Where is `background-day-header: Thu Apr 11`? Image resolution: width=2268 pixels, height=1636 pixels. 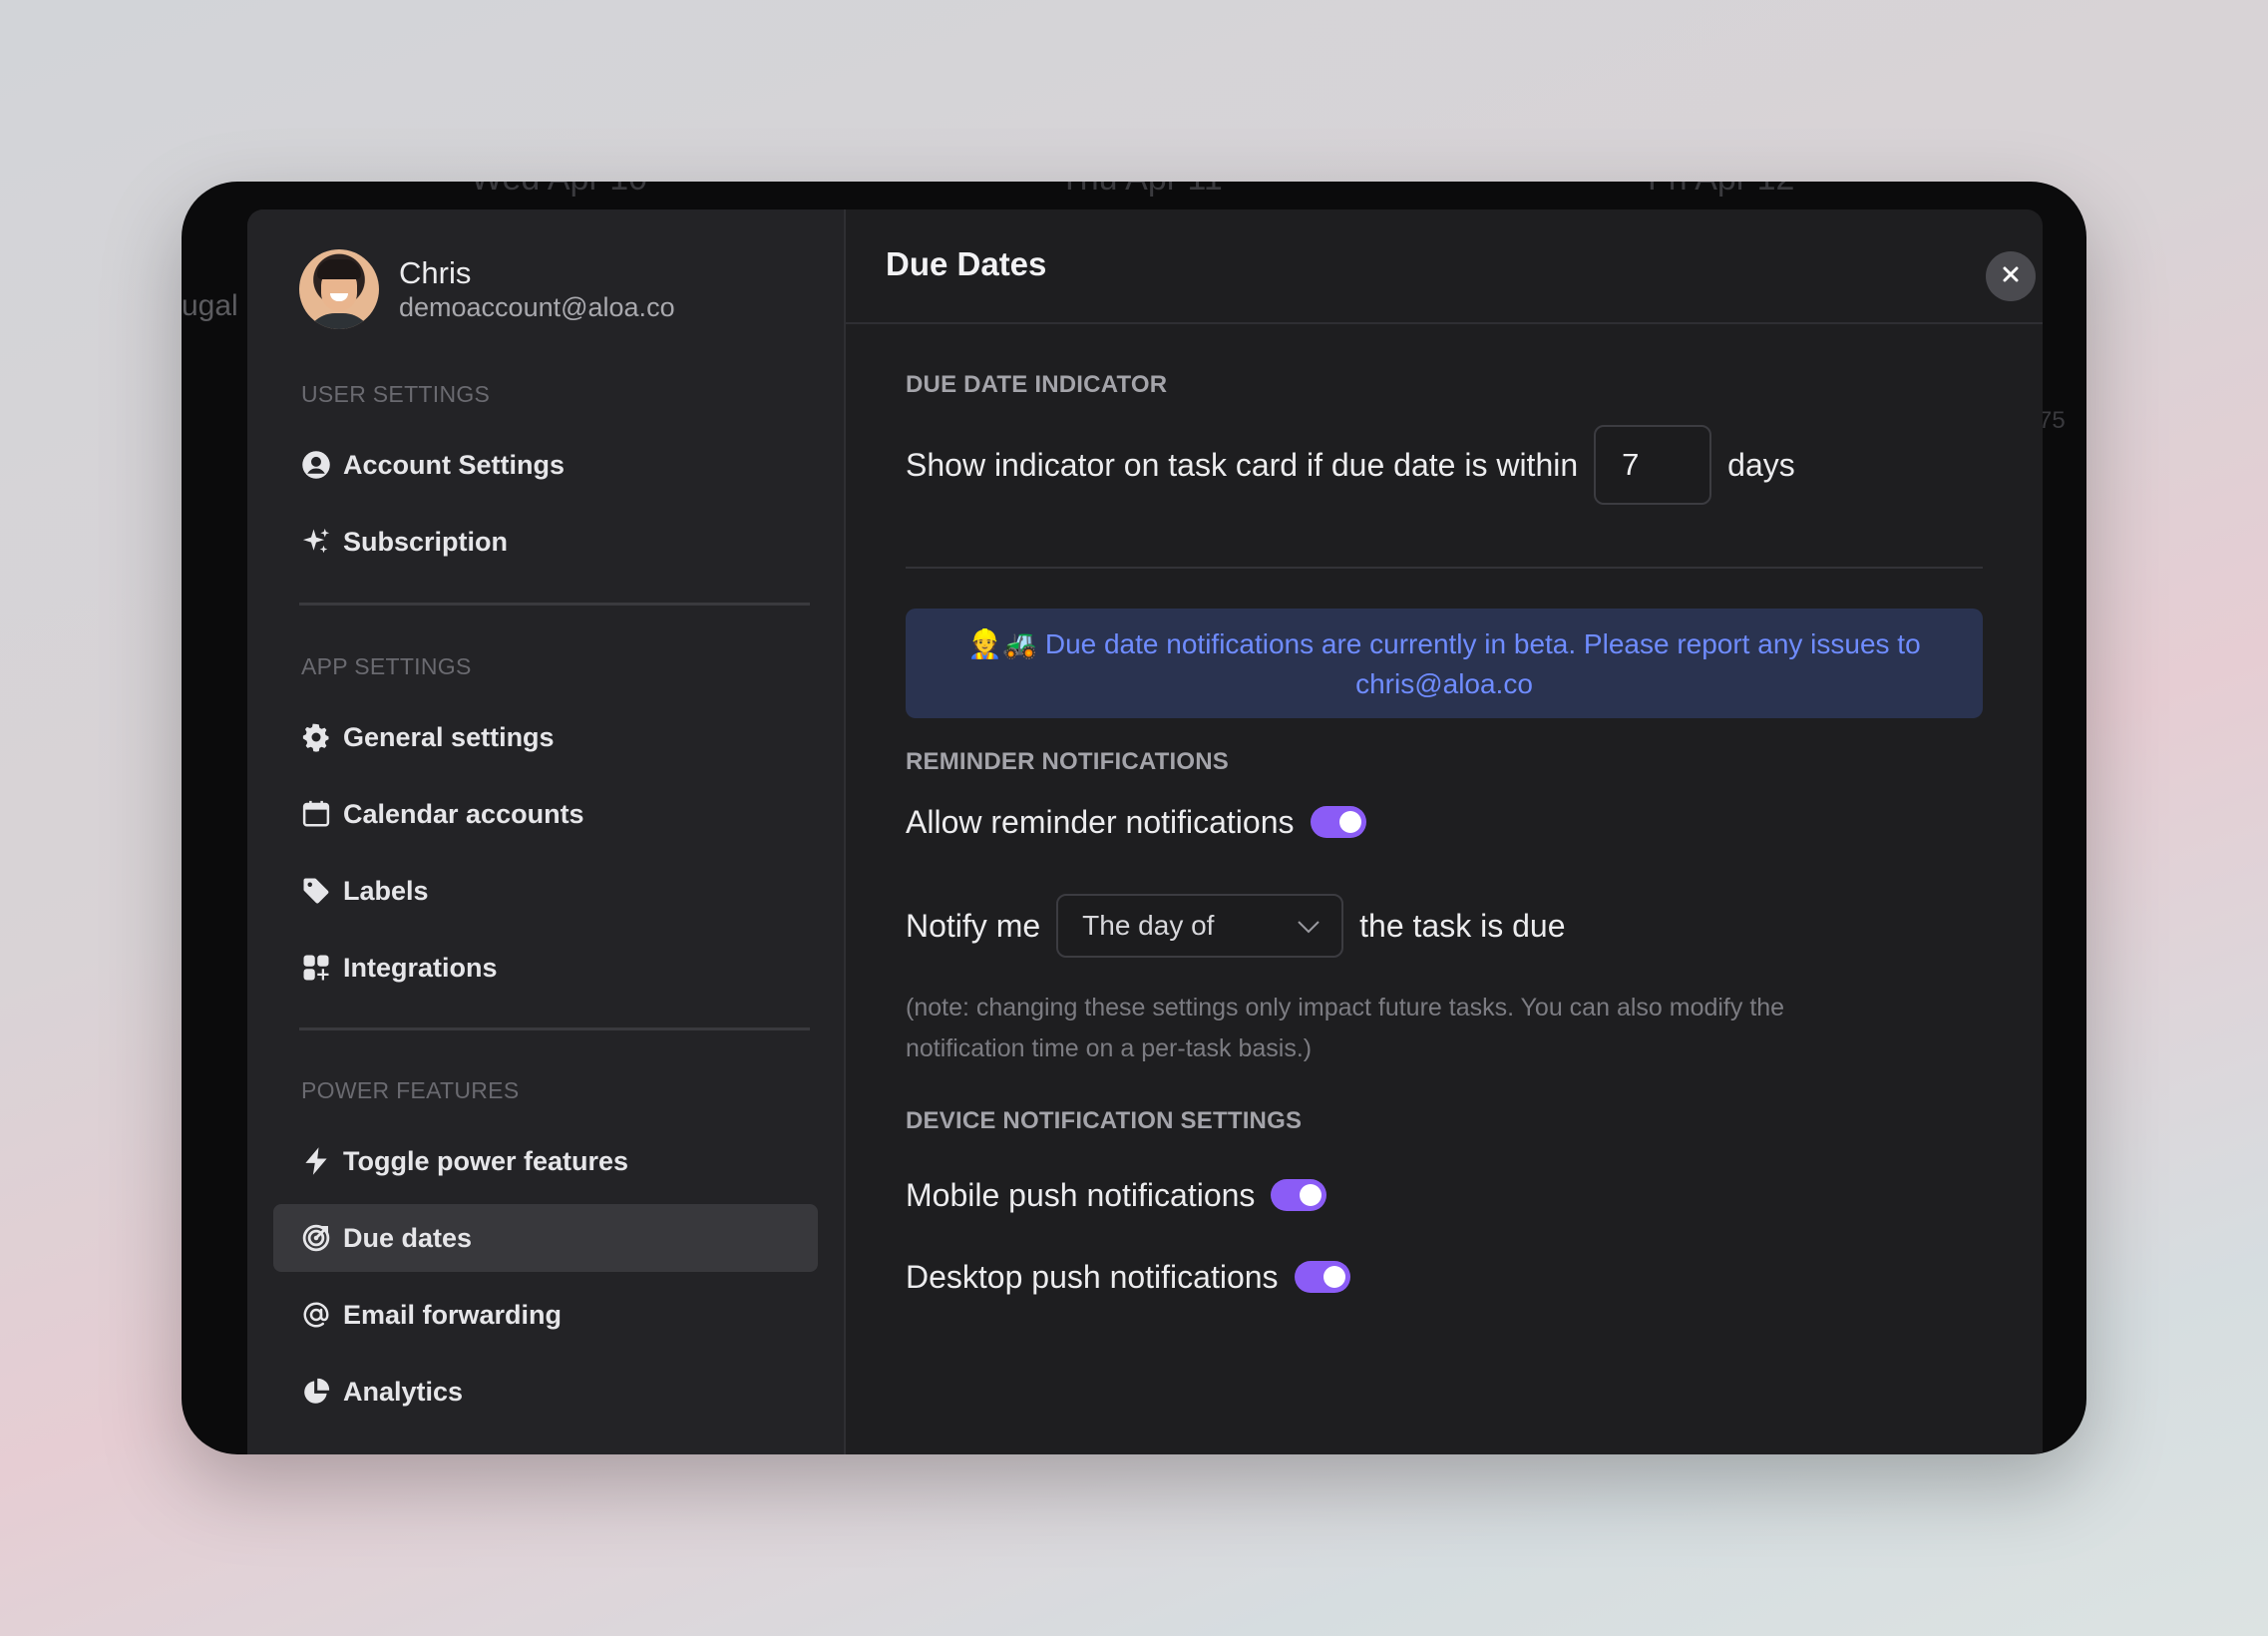
background-day-header: Thu Apr 11 is located at coordinates (1141, 191).